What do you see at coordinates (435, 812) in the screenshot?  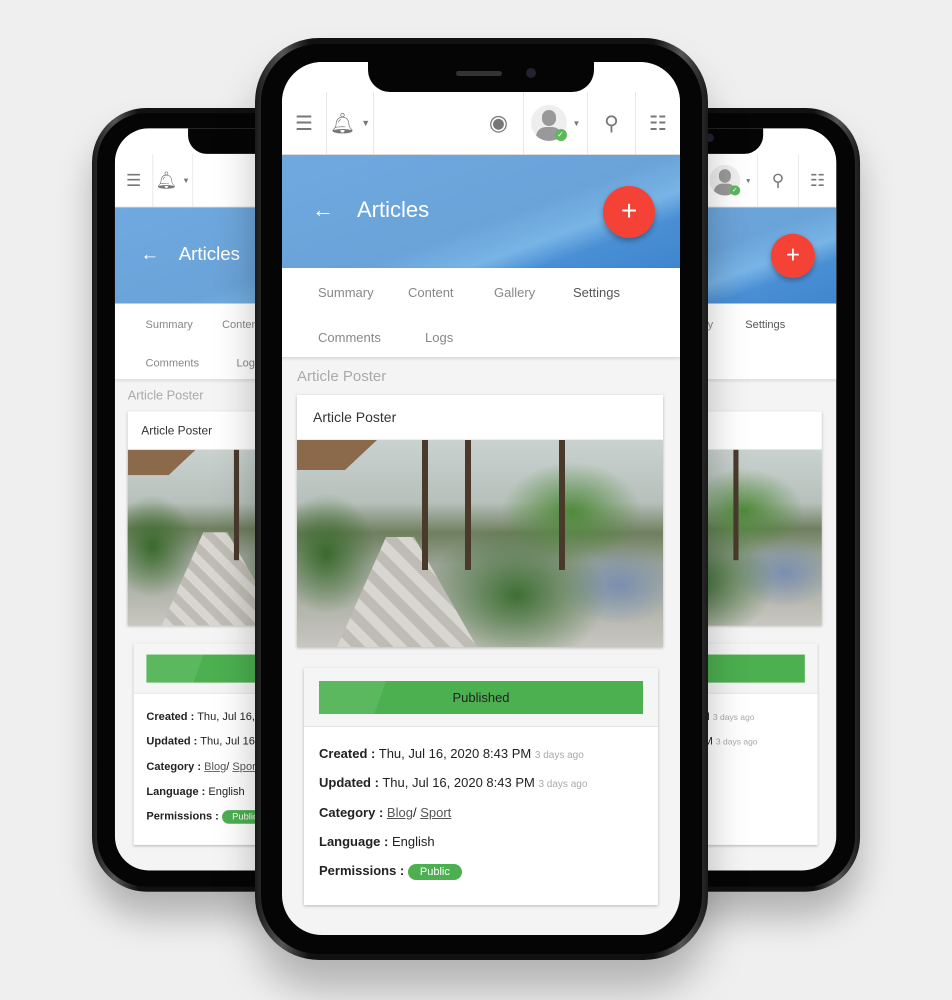 I see `category-link-sport: Sport` at bounding box center [435, 812].